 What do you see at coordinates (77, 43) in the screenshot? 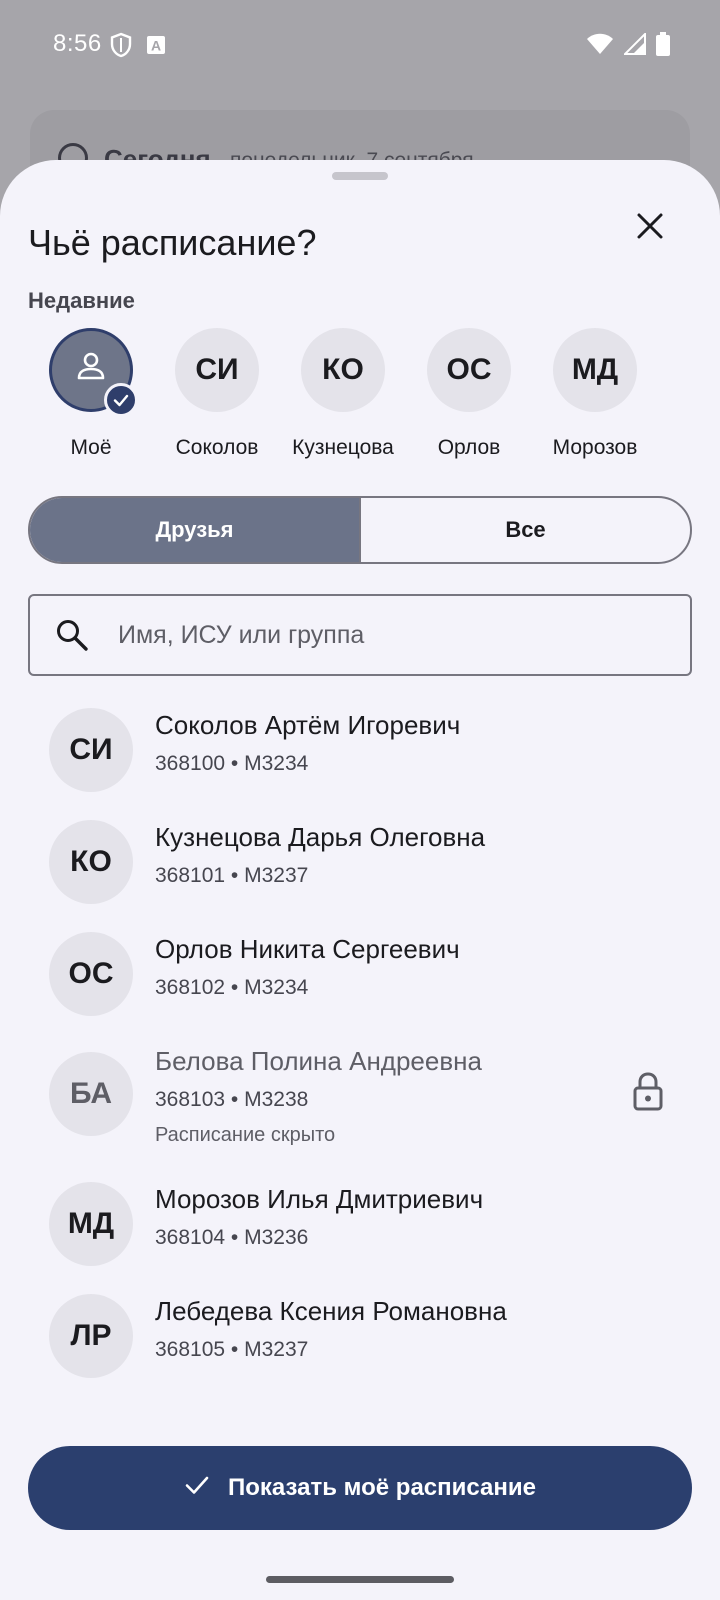
I see `status-time: 8:56` at bounding box center [77, 43].